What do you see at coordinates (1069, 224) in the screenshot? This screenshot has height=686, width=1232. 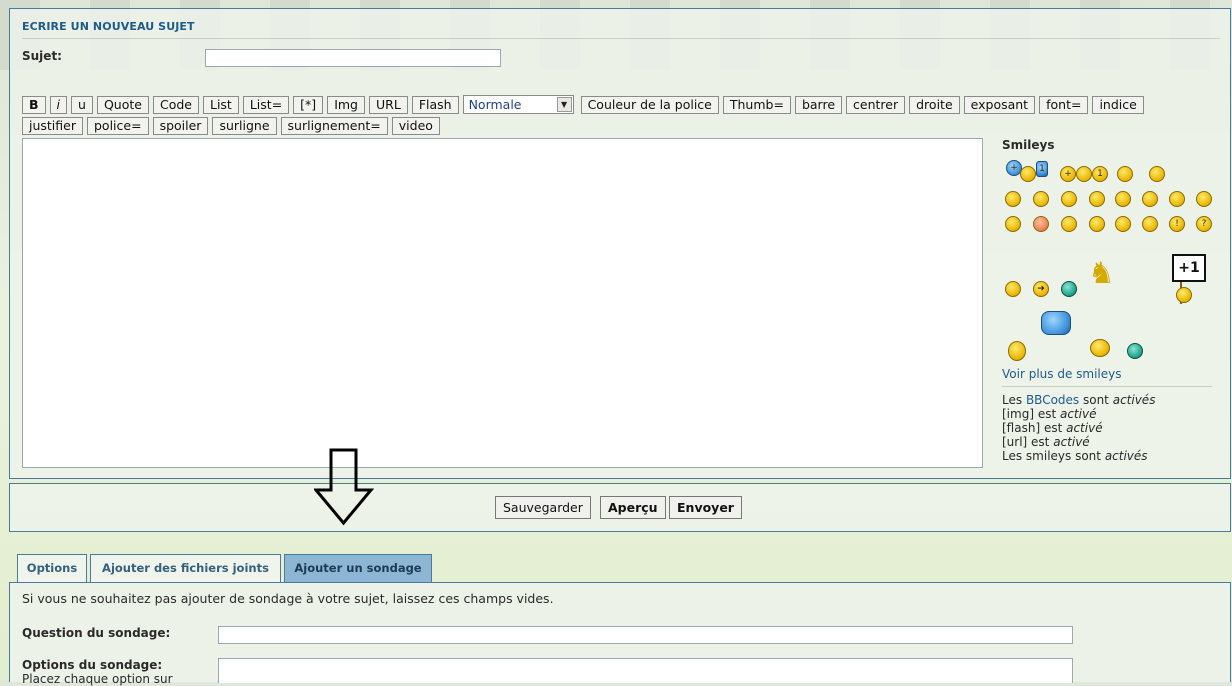 I see `worried-smiley-icon` at bounding box center [1069, 224].